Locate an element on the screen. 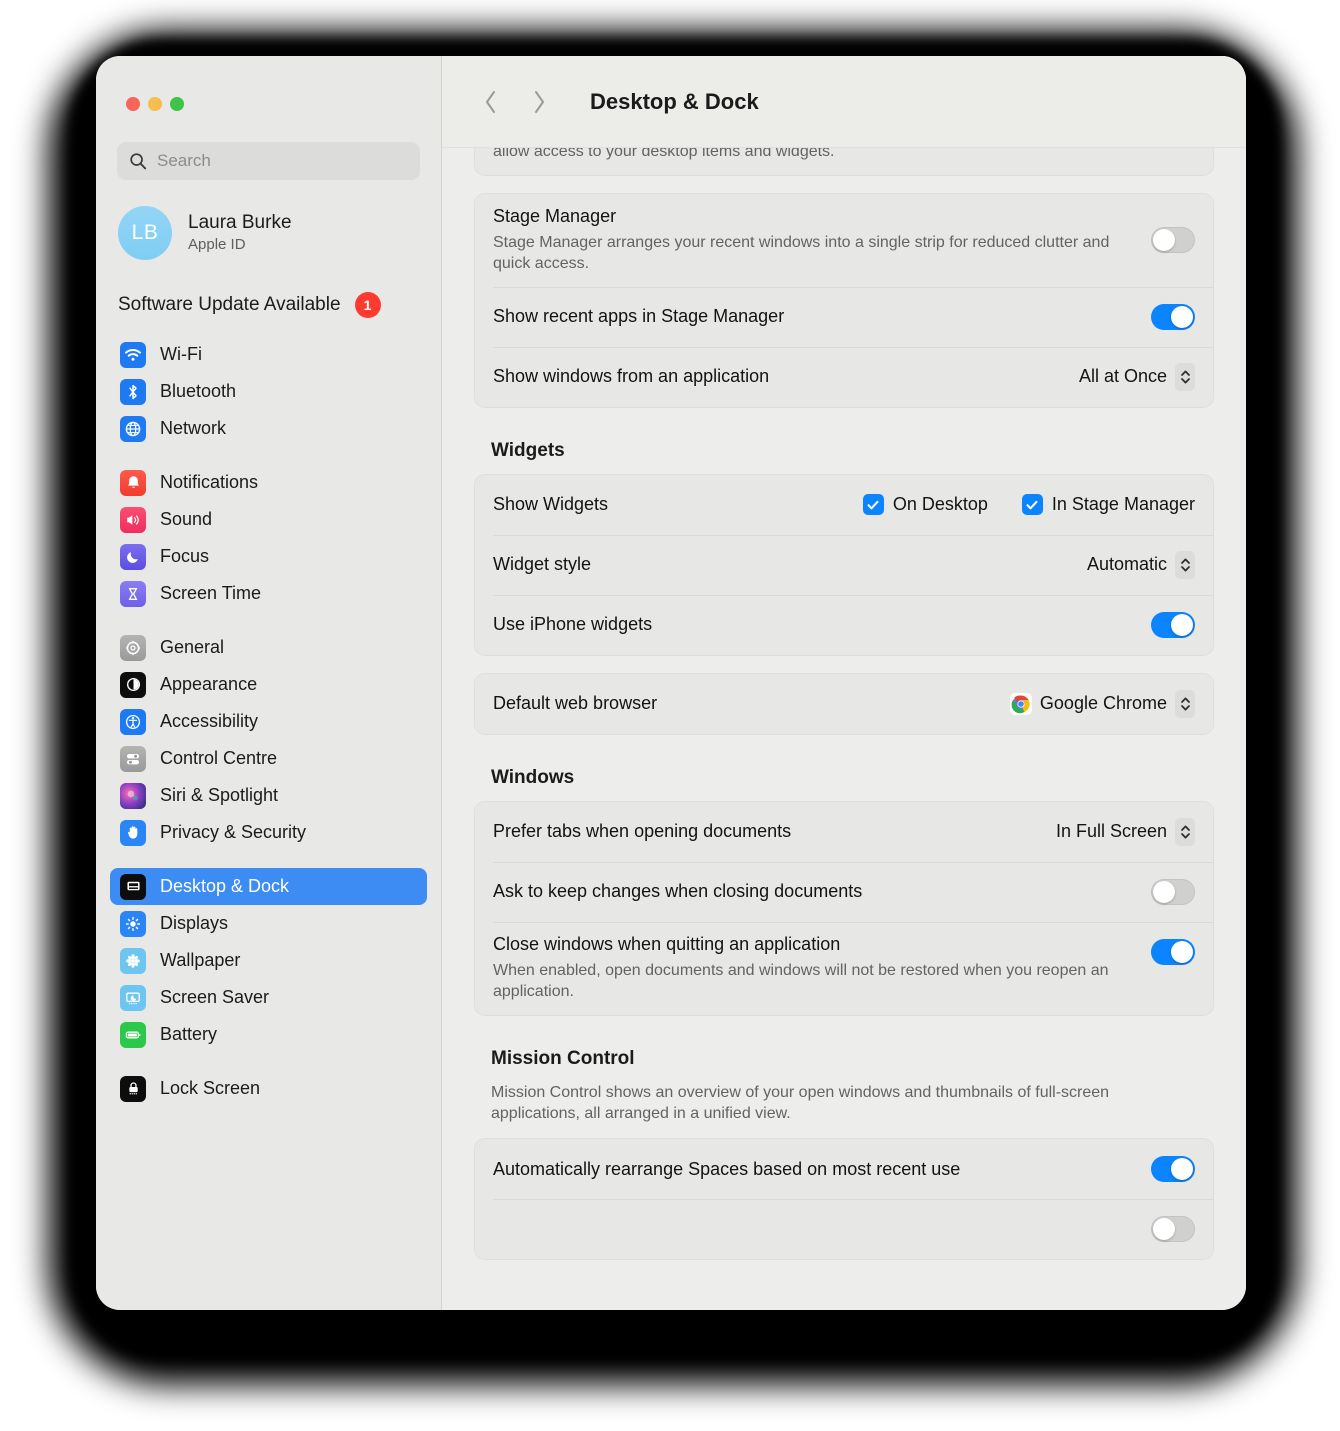 This screenshot has width=1340, height=1431. in-stage-manager-checkbox-wrap: In Stage Manager is located at coordinates (1108, 505).